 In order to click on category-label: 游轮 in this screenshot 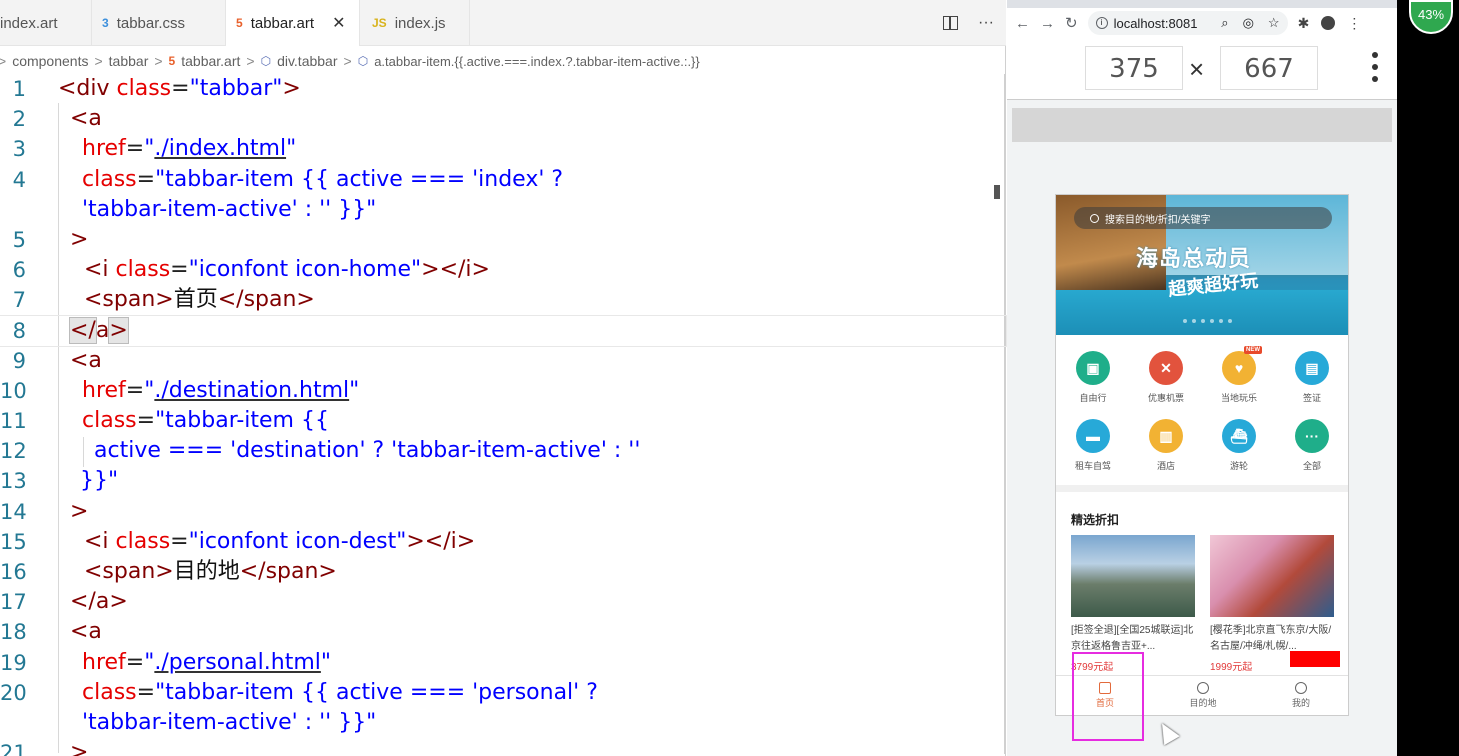, I will do `click(1238, 466)`.